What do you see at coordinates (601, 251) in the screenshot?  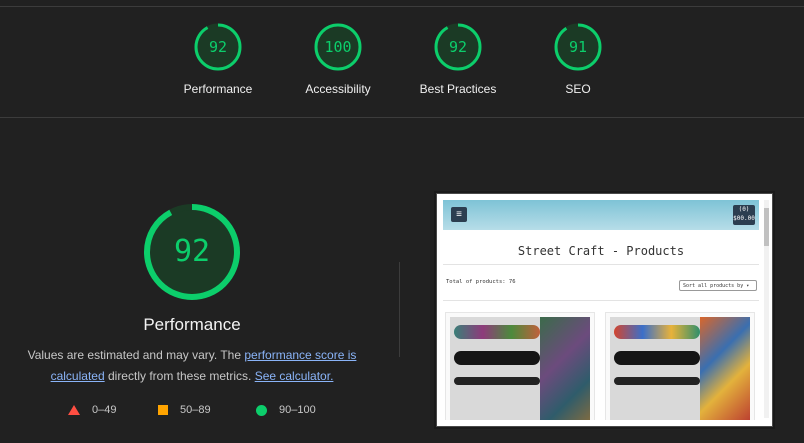 I see `thumbnail-title: Street Craft - Products` at bounding box center [601, 251].